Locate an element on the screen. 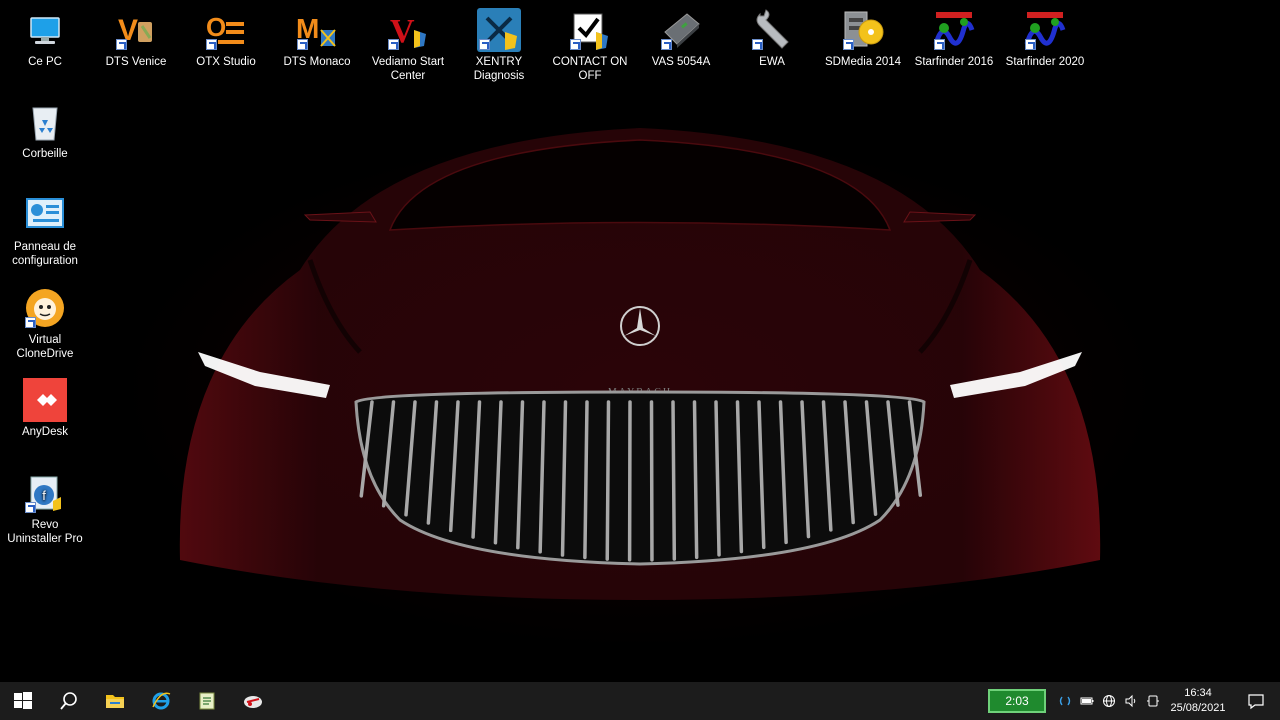 The height and width of the screenshot is (720, 1280). session-timer: 2:03 is located at coordinates (1017, 701).